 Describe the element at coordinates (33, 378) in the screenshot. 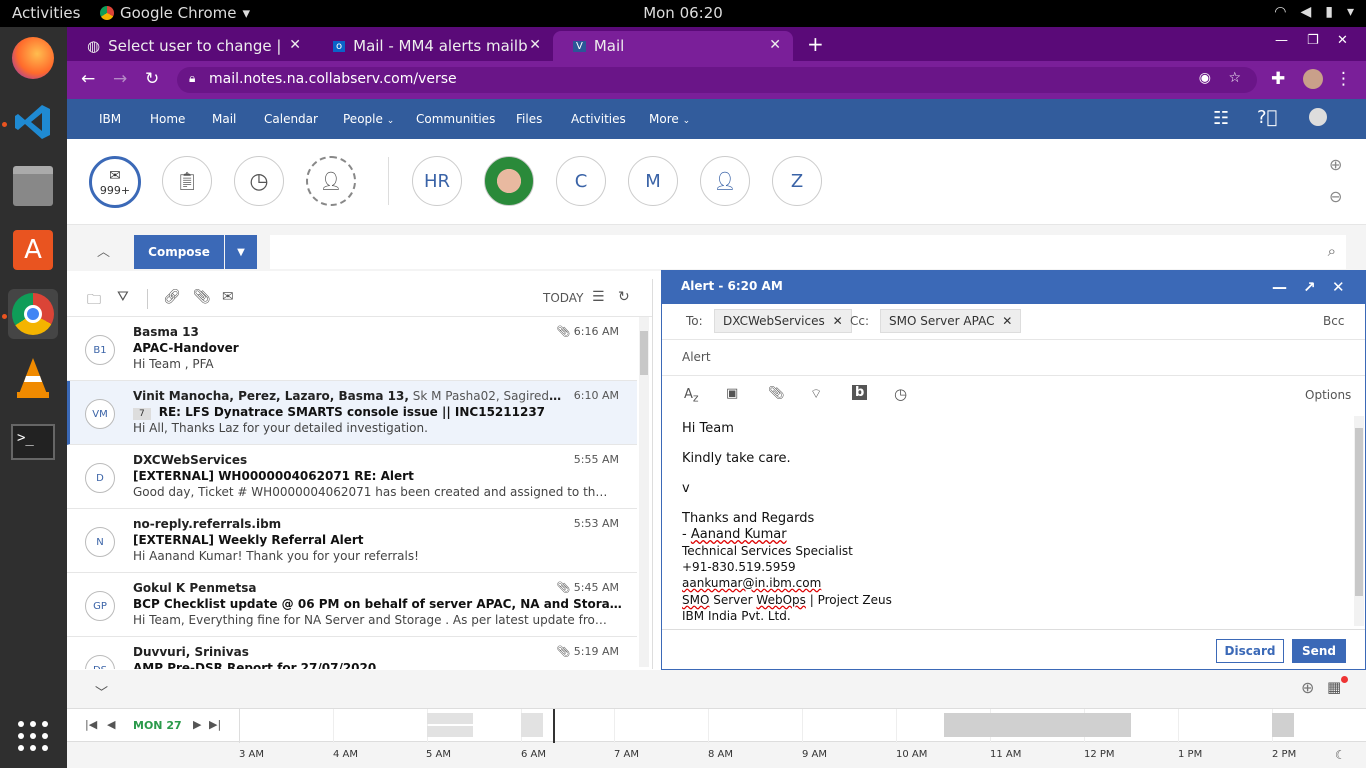

I see `vlc-icon` at that location.